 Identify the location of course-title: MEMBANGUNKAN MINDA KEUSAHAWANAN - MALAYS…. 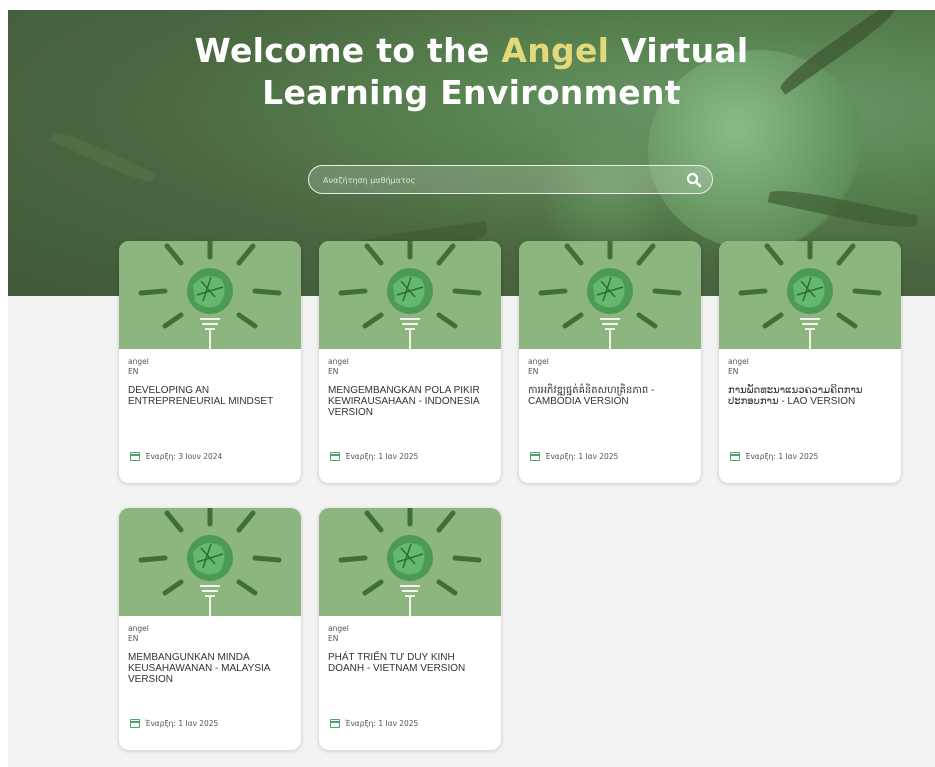
(210, 664).